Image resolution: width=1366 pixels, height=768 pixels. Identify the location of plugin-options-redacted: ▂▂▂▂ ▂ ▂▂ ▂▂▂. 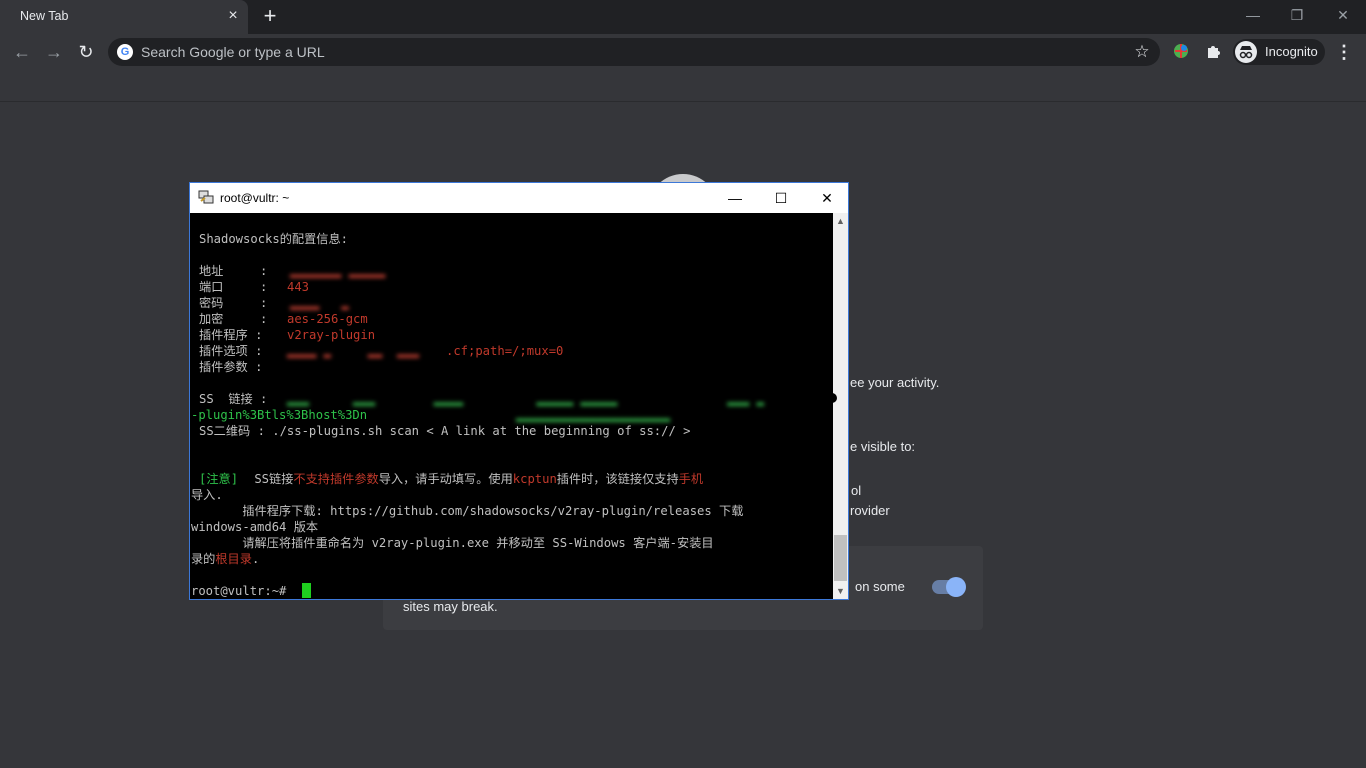
(353, 351).